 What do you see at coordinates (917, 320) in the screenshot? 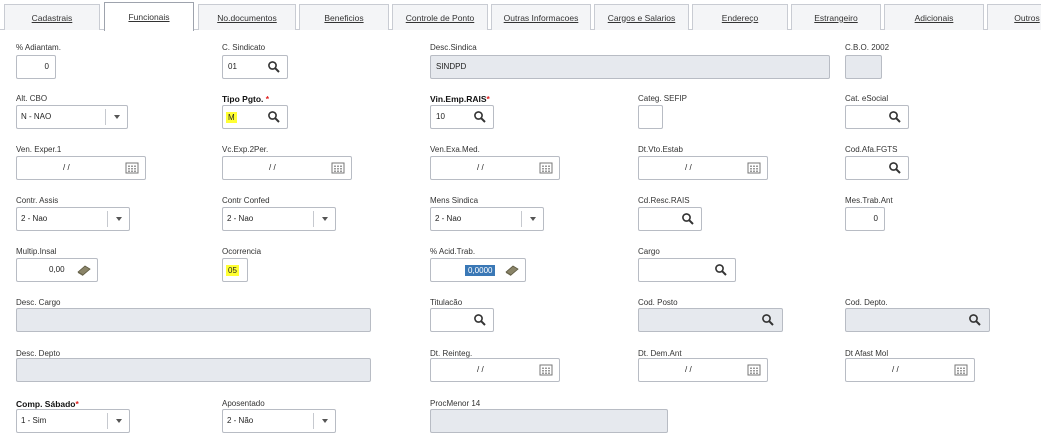
I see `cod-depto-input` at bounding box center [917, 320].